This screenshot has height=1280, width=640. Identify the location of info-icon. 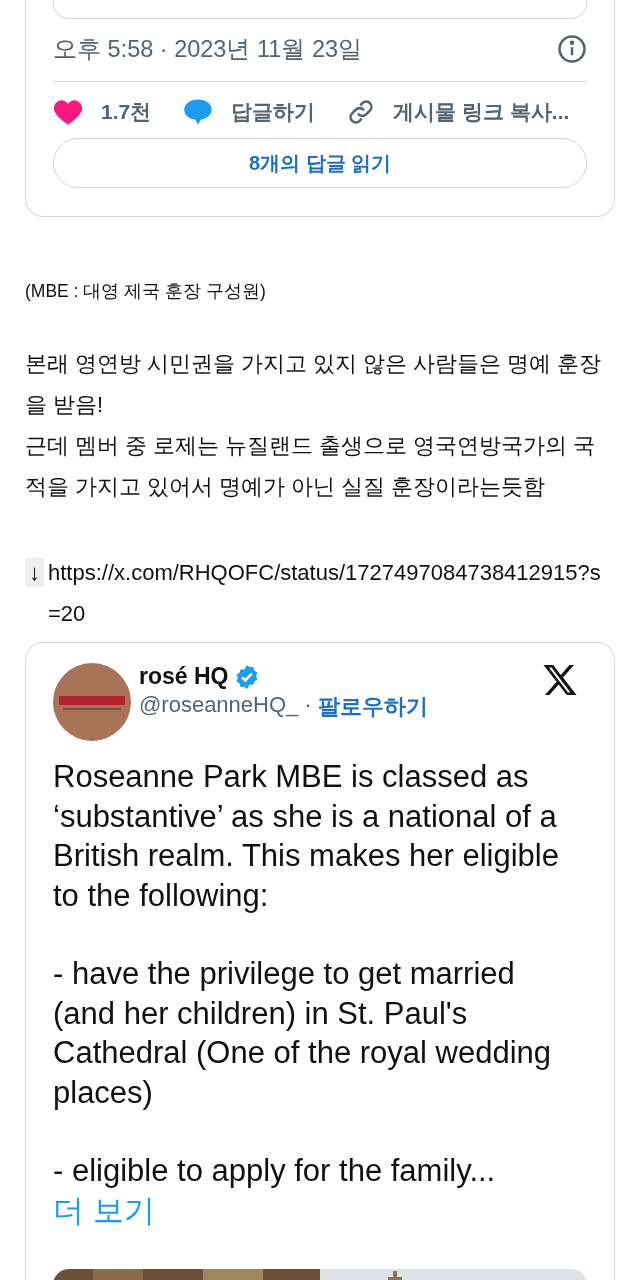
(572, 49).